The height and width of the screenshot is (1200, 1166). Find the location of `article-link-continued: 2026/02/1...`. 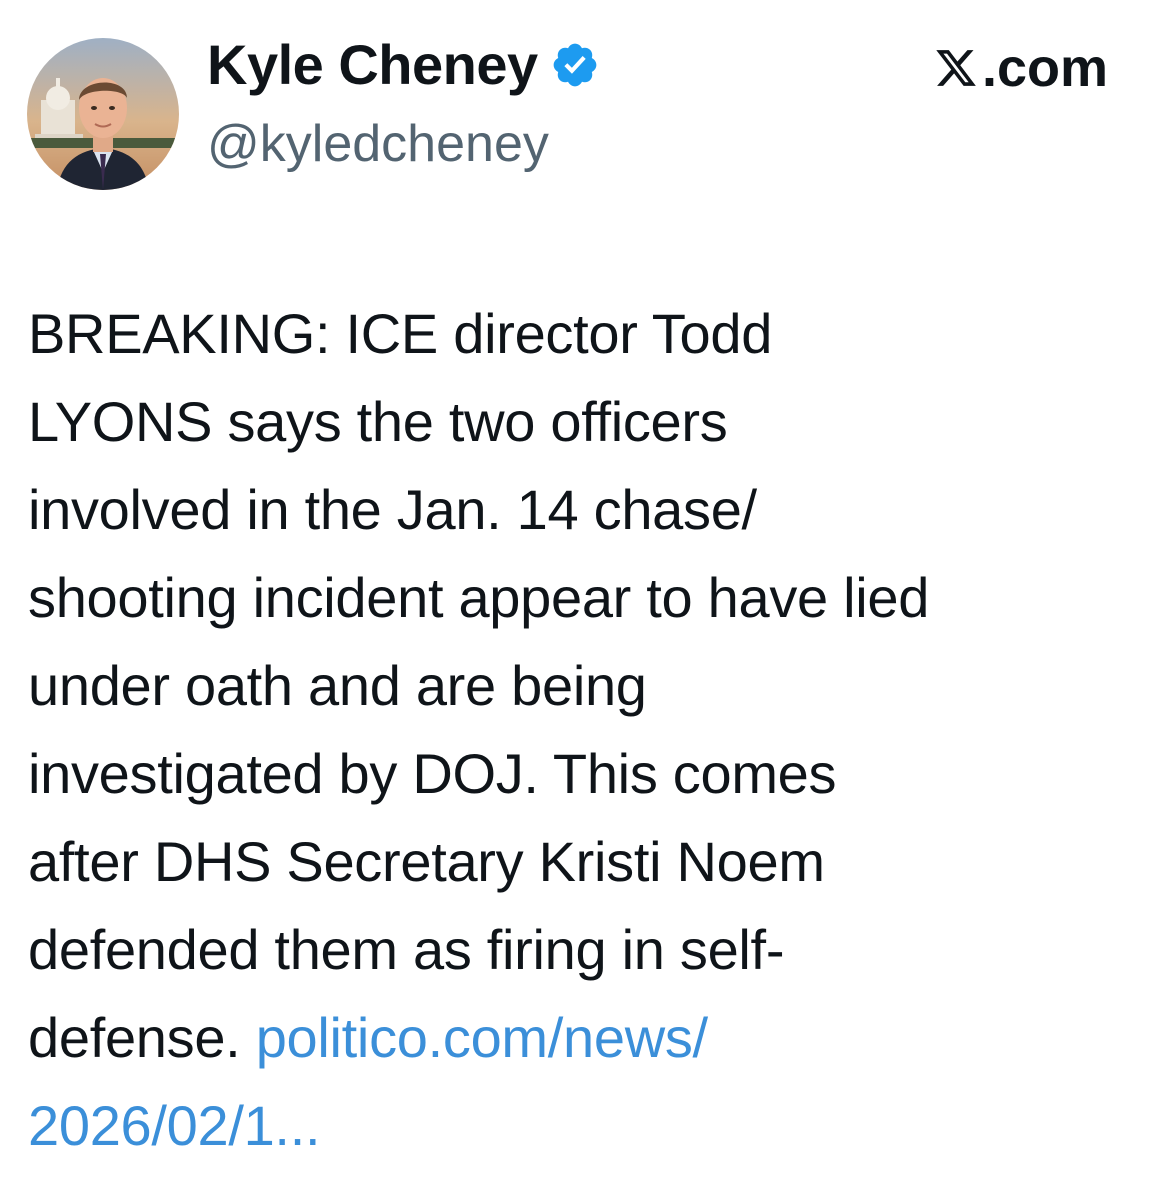

article-link-continued: 2026/02/1... is located at coordinates (583, 1126).